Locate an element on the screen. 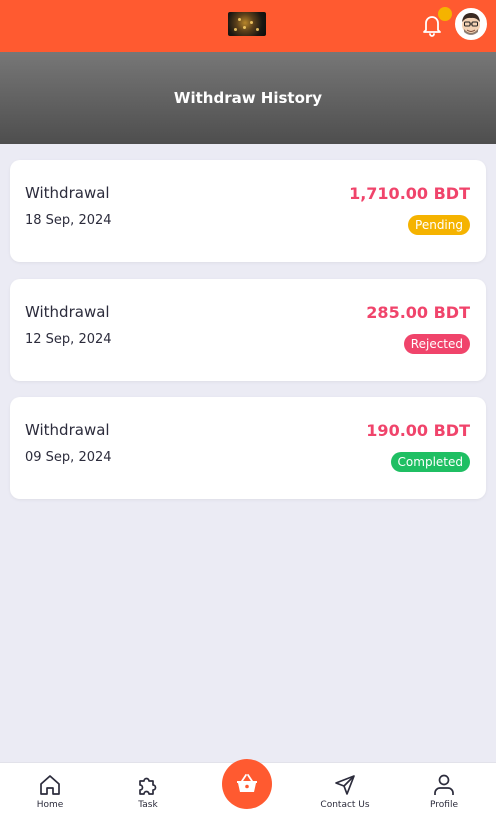  nav-contact-label: Contact Us is located at coordinates (345, 805).